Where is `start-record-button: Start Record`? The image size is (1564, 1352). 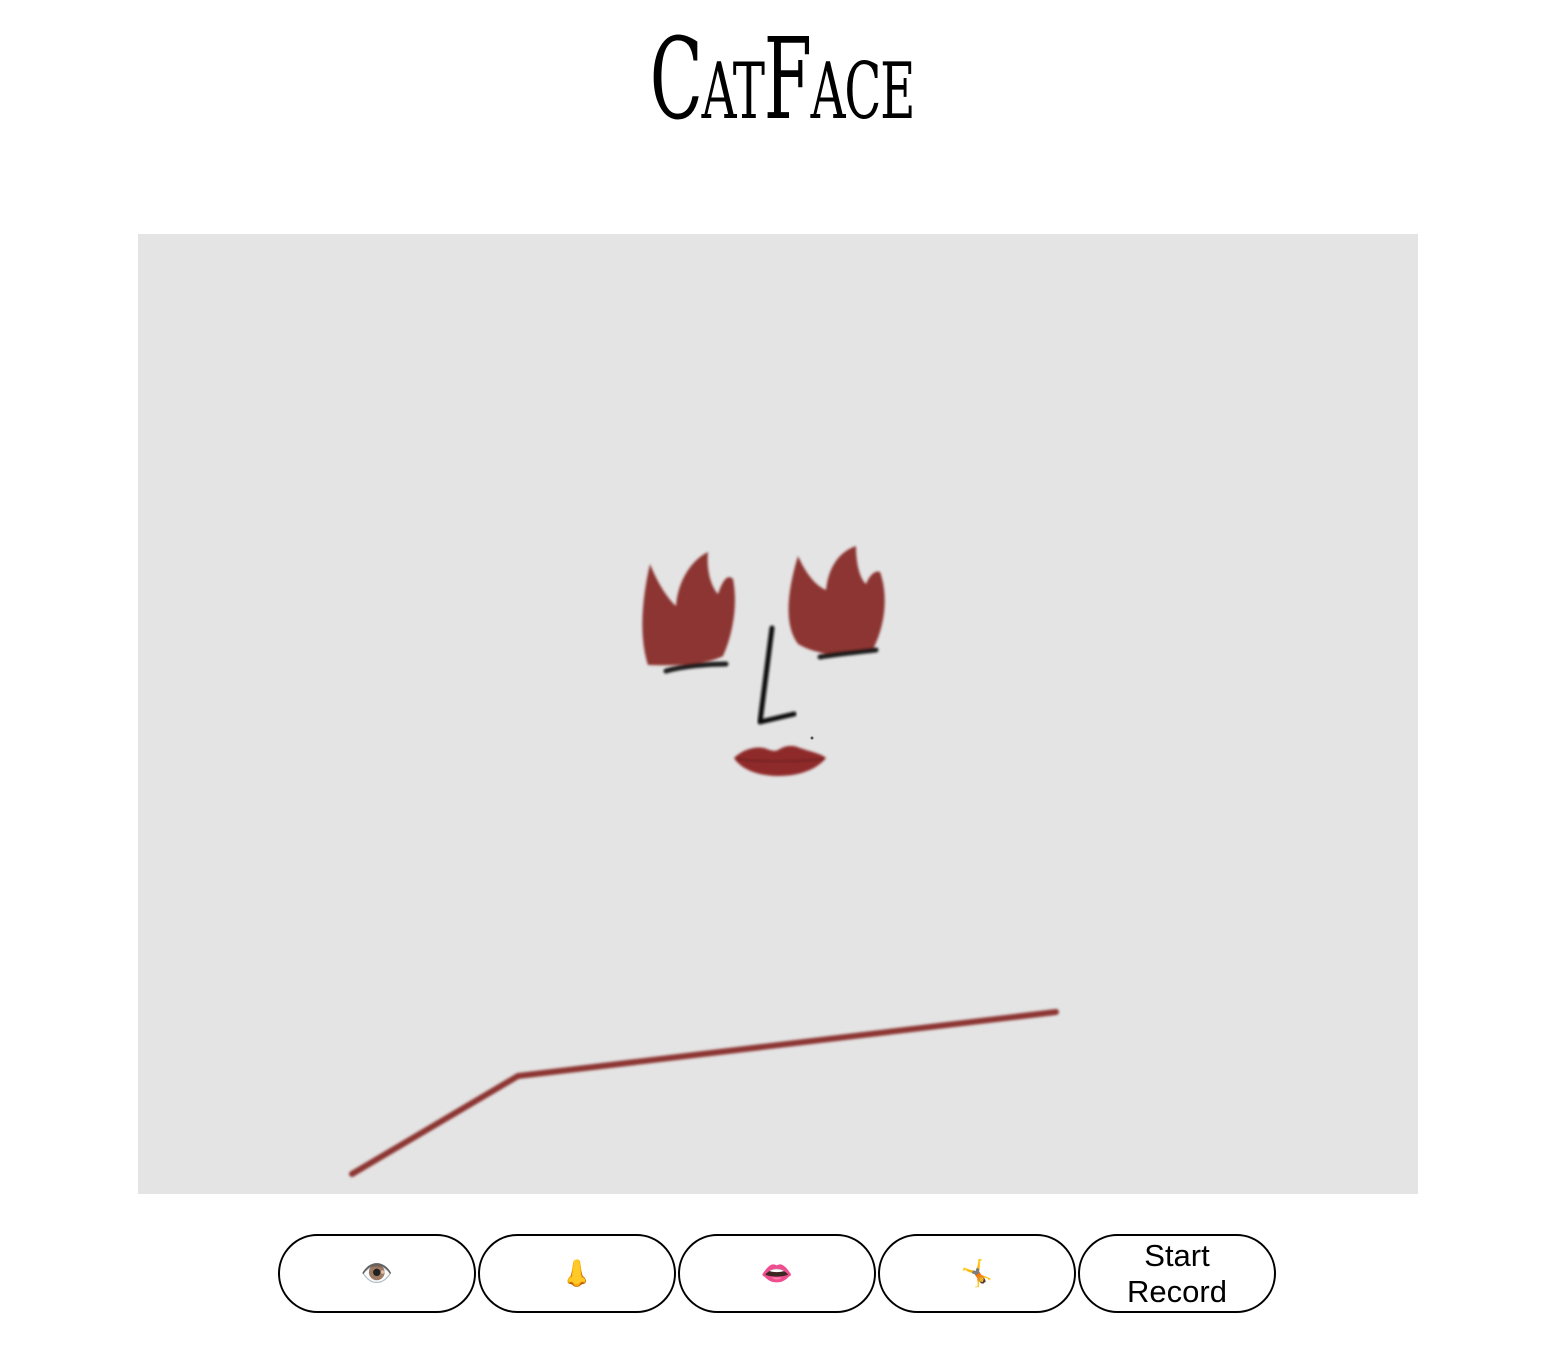 start-record-button: Start Record is located at coordinates (1177, 1273).